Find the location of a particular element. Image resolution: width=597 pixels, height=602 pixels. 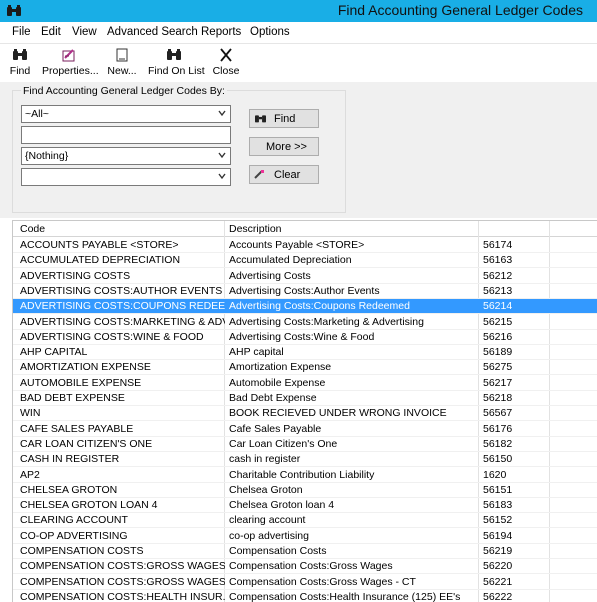

menu-file: File is located at coordinates (21, 32).